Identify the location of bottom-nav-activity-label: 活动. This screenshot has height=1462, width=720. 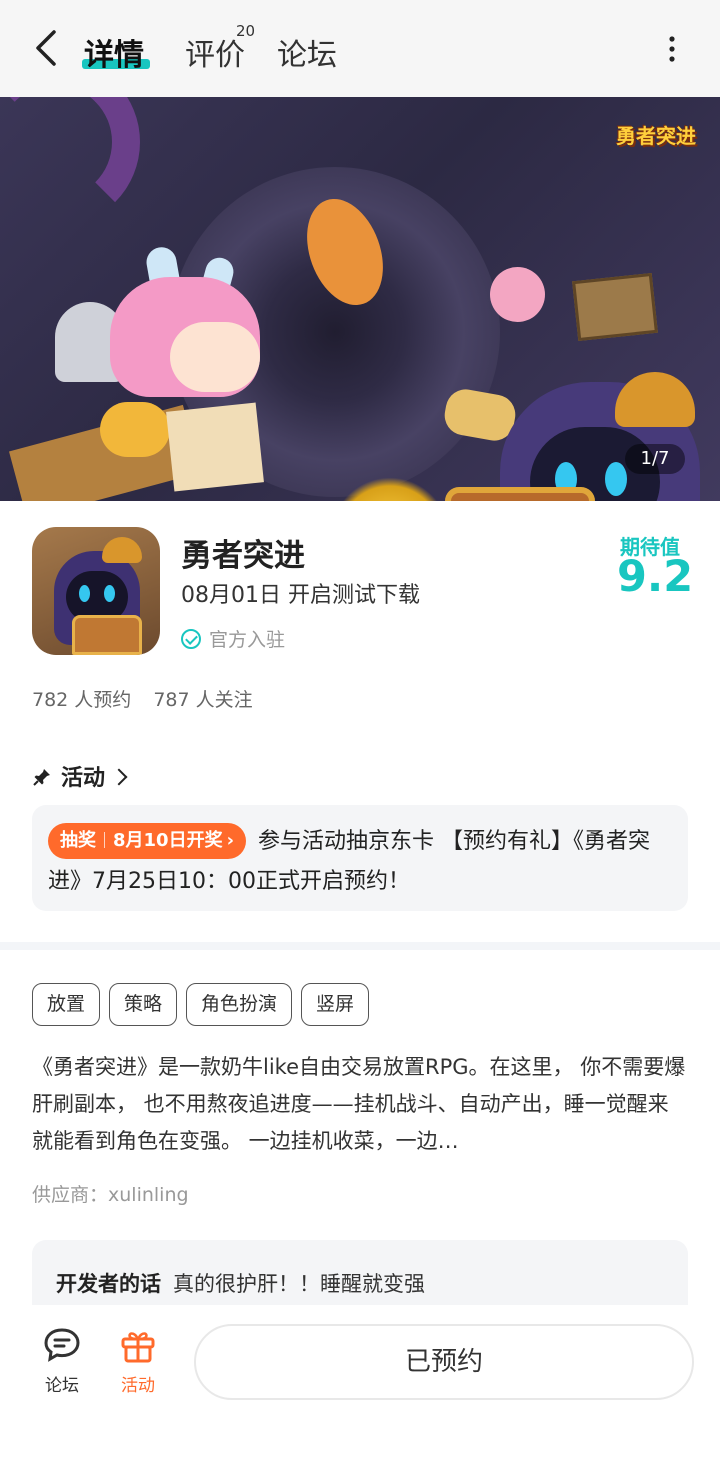
(138, 1386).